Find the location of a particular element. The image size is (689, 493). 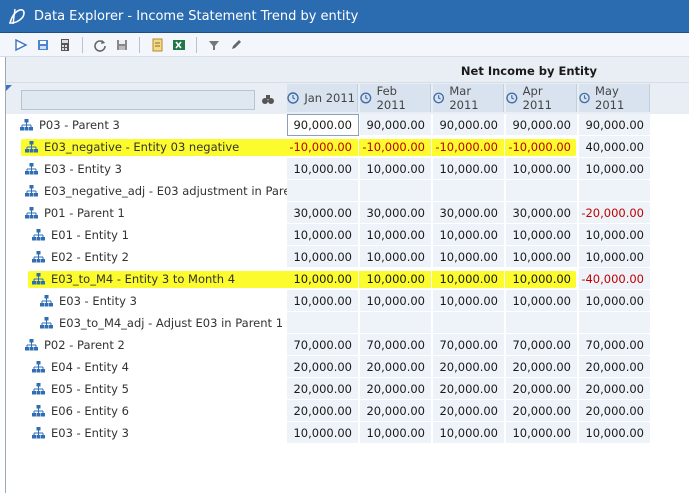

binoculars-icon is located at coordinates (268, 99).